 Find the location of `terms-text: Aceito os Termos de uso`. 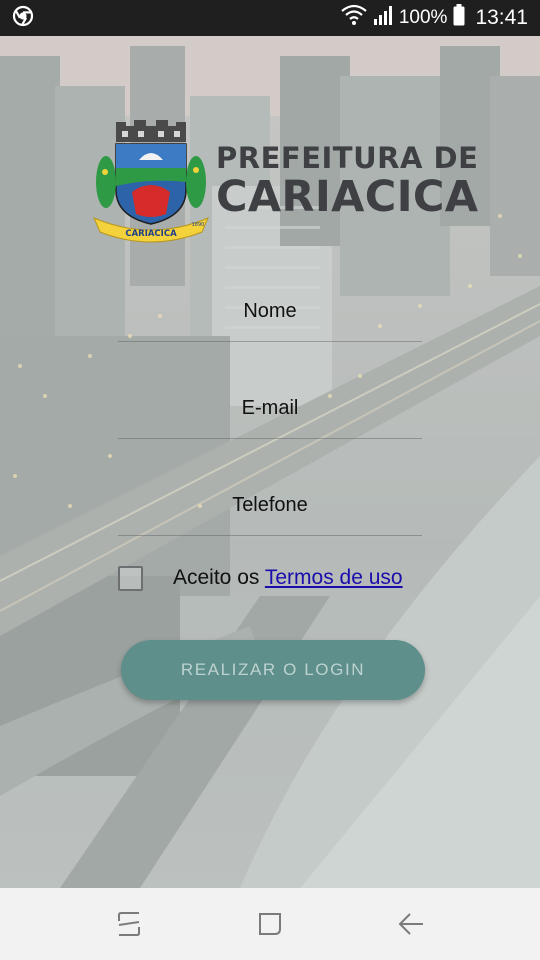

terms-text: Aceito os Termos de uso is located at coordinates (288, 578).